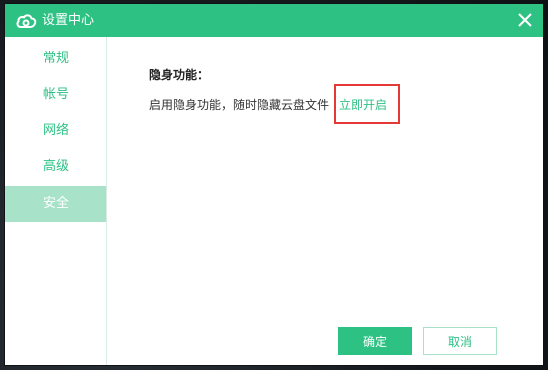 The image size is (548, 370). Describe the element at coordinates (274, 20) in the screenshot. I see `titlebar: 设置中心` at that location.